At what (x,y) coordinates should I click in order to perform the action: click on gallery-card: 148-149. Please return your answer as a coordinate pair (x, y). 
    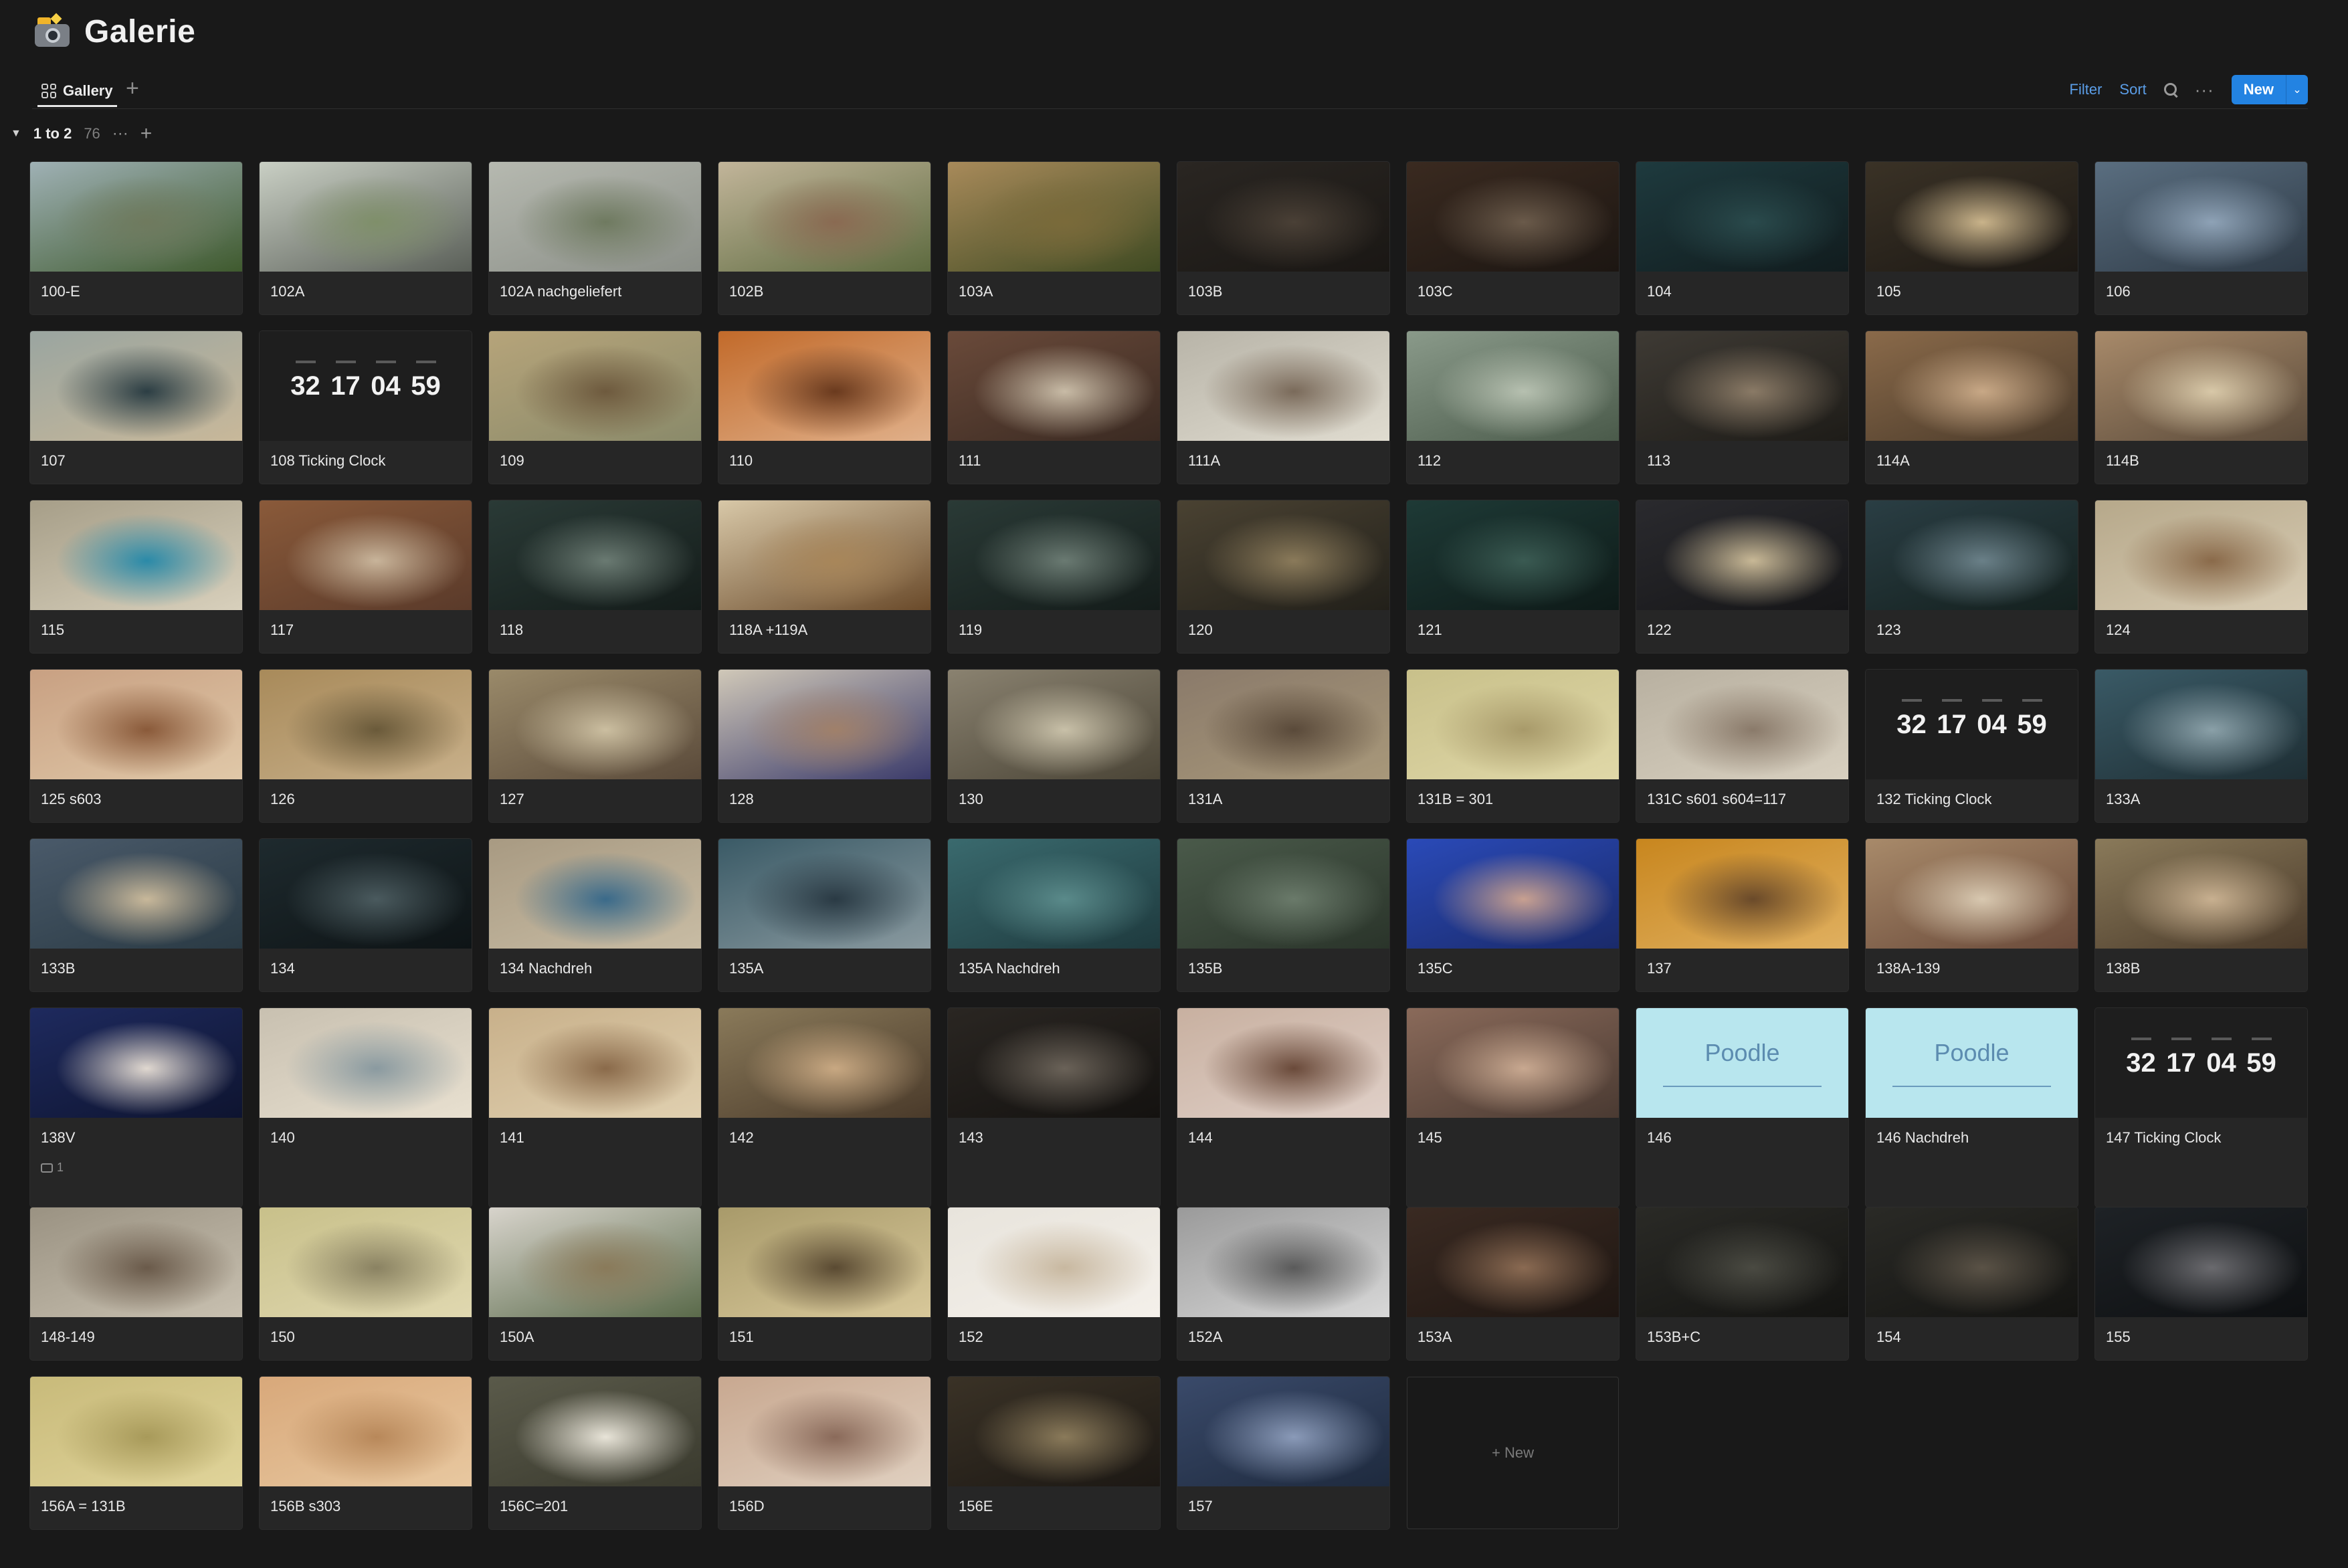
    Looking at the image, I should click on (136, 1283).